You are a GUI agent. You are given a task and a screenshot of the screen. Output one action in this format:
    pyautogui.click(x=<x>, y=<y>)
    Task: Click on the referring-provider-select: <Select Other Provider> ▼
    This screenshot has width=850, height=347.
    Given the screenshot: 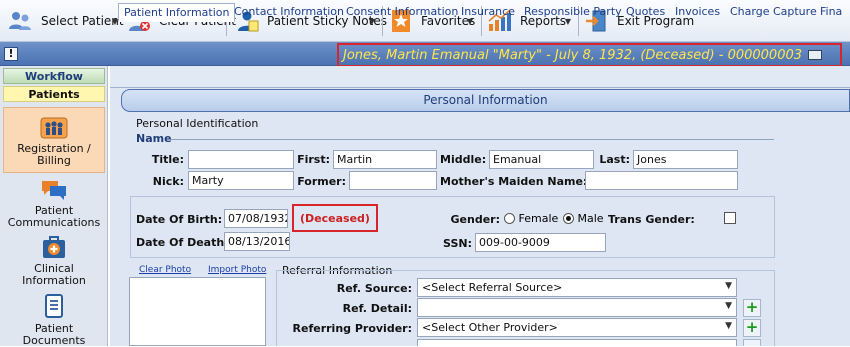 What is the action you would take?
    pyautogui.click(x=577, y=327)
    